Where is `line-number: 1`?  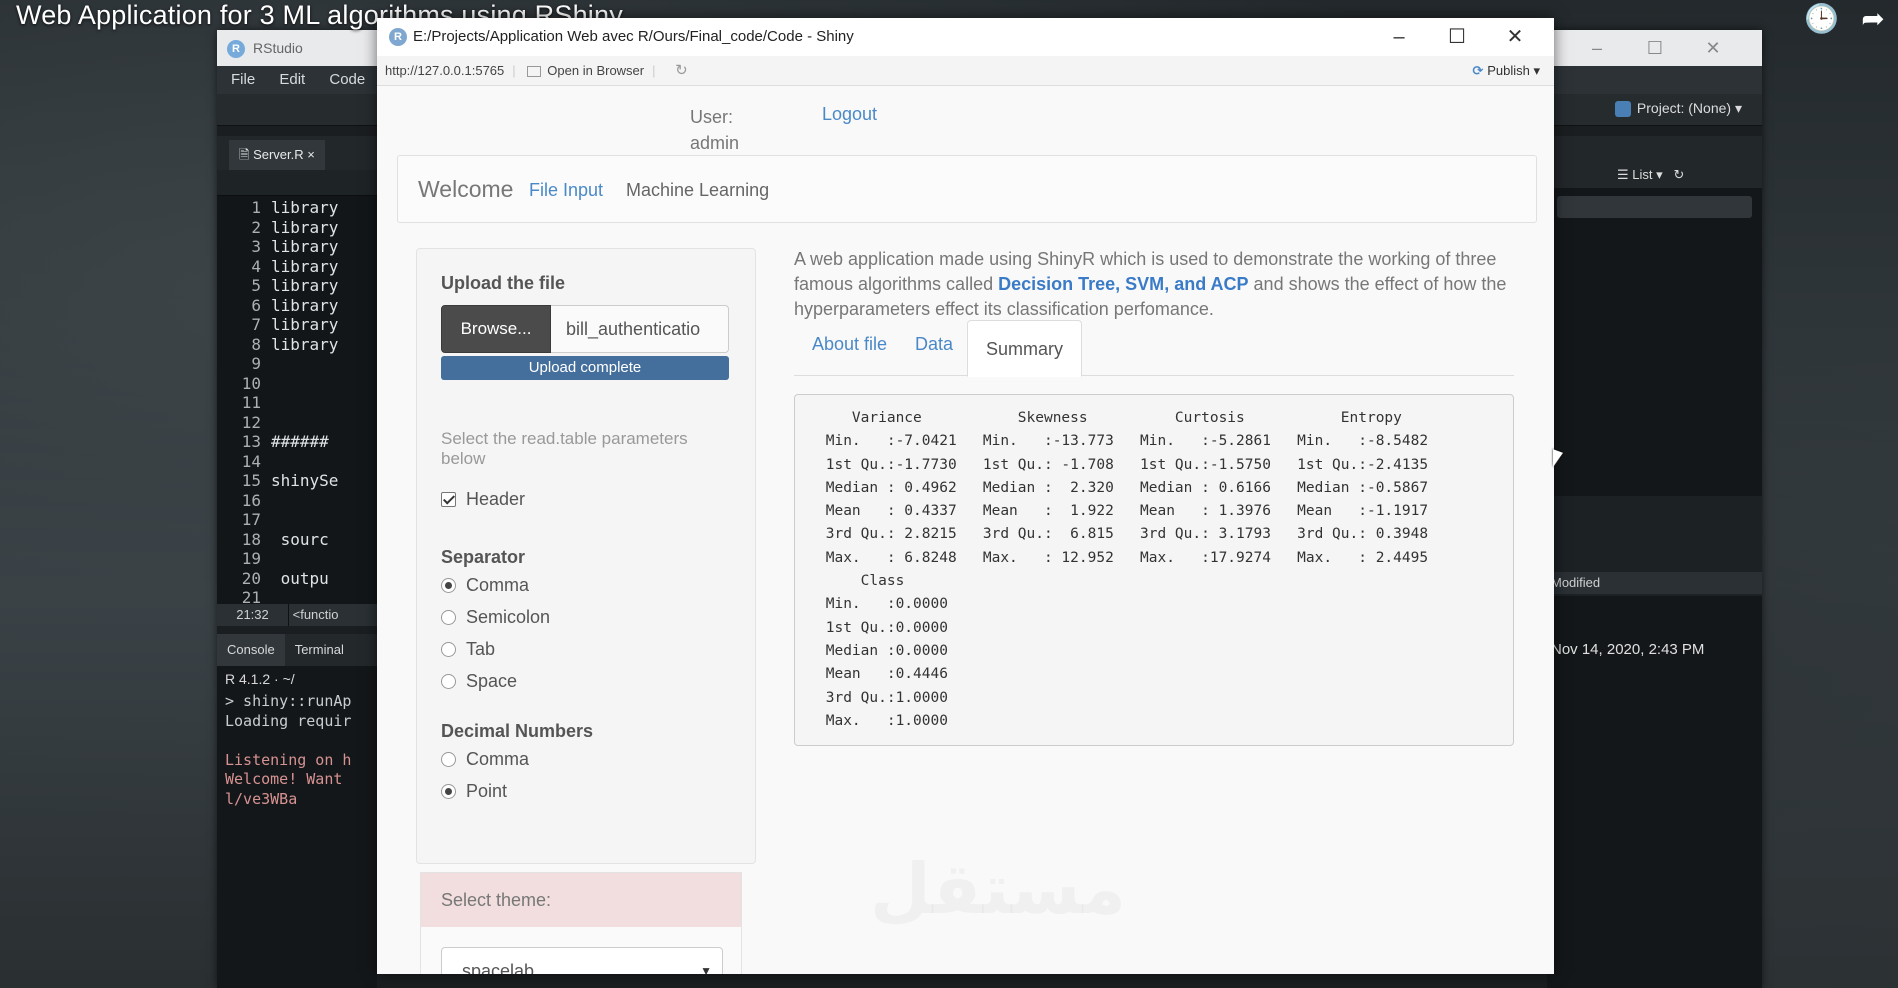
line-number: 1 is located at coordinates (256, 207).